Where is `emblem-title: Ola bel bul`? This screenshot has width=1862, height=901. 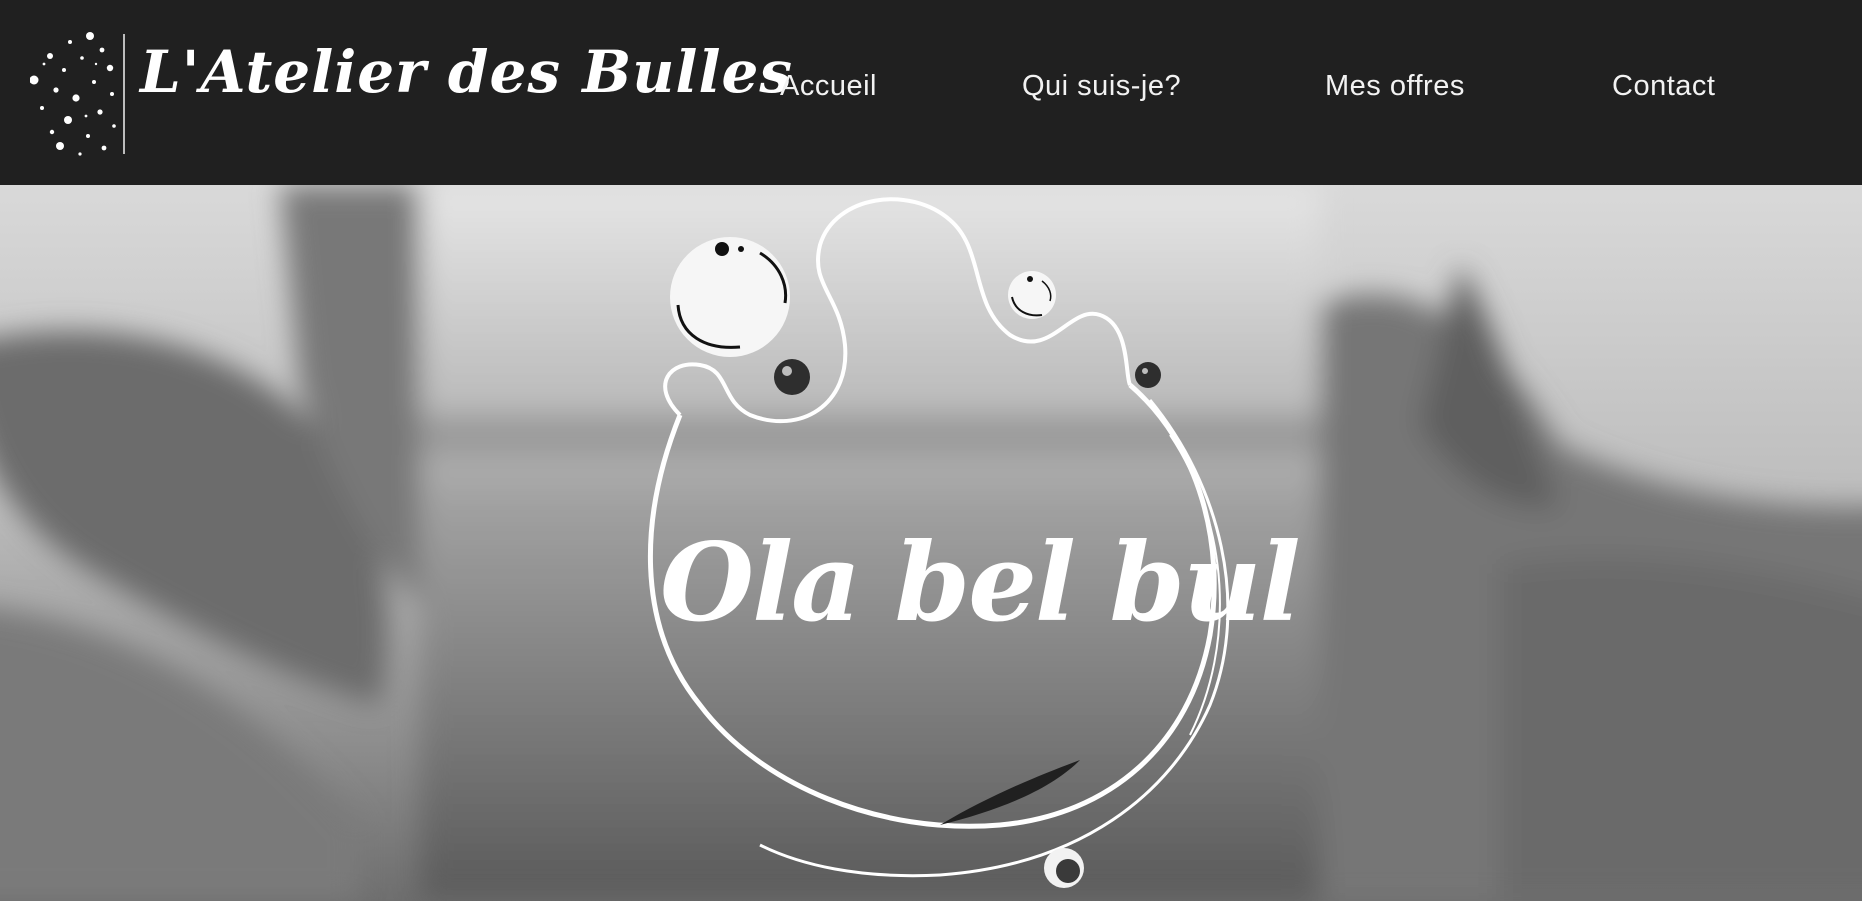 emblem-title: Ola bel bul is located at coordinates (980, 583).